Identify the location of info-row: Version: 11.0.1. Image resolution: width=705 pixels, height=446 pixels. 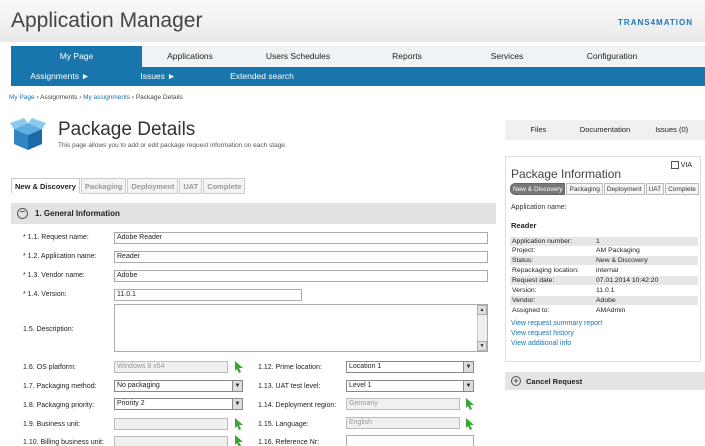
(604, 290).